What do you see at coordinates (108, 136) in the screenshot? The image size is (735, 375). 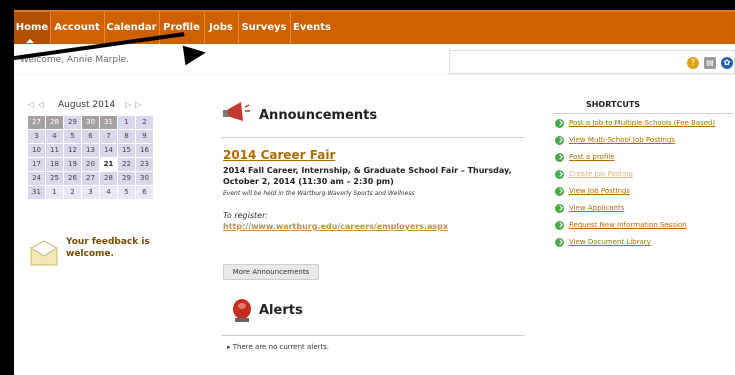 I see `calendar-day: 7` at bounding box center [108, 136].